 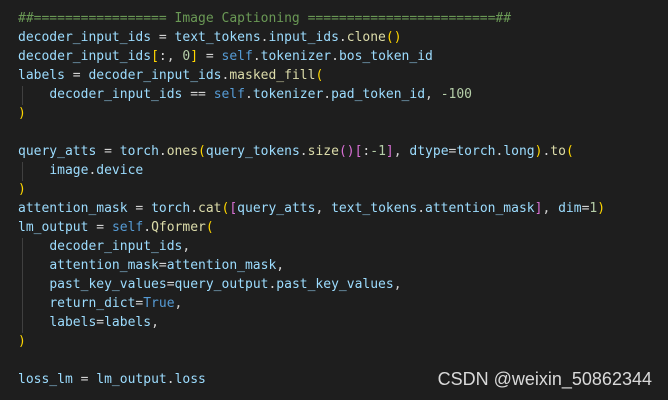 What do you see at coordinates (570, 208) in the screenshot?
I see `code-token: dim` at bounding box center [570, 208].